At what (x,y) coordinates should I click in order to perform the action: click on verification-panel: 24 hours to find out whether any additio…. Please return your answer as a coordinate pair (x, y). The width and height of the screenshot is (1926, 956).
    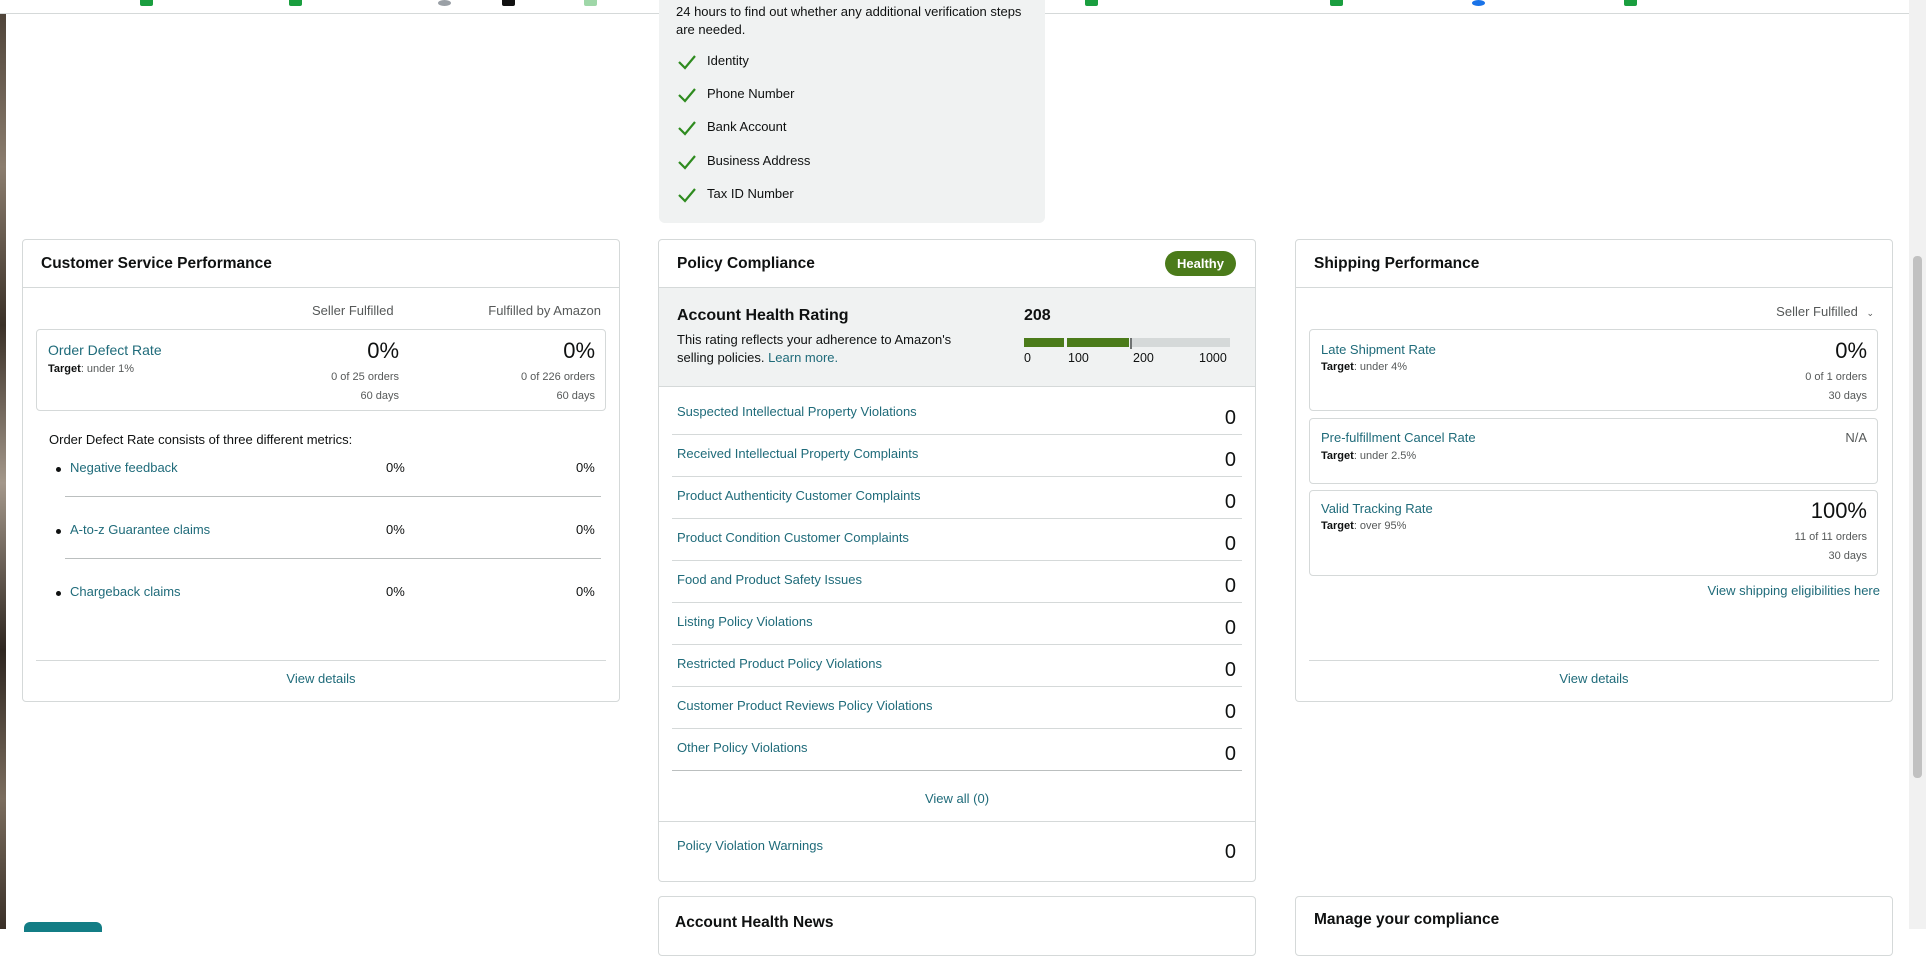
    Looking at the image, I should click on (852, 111).